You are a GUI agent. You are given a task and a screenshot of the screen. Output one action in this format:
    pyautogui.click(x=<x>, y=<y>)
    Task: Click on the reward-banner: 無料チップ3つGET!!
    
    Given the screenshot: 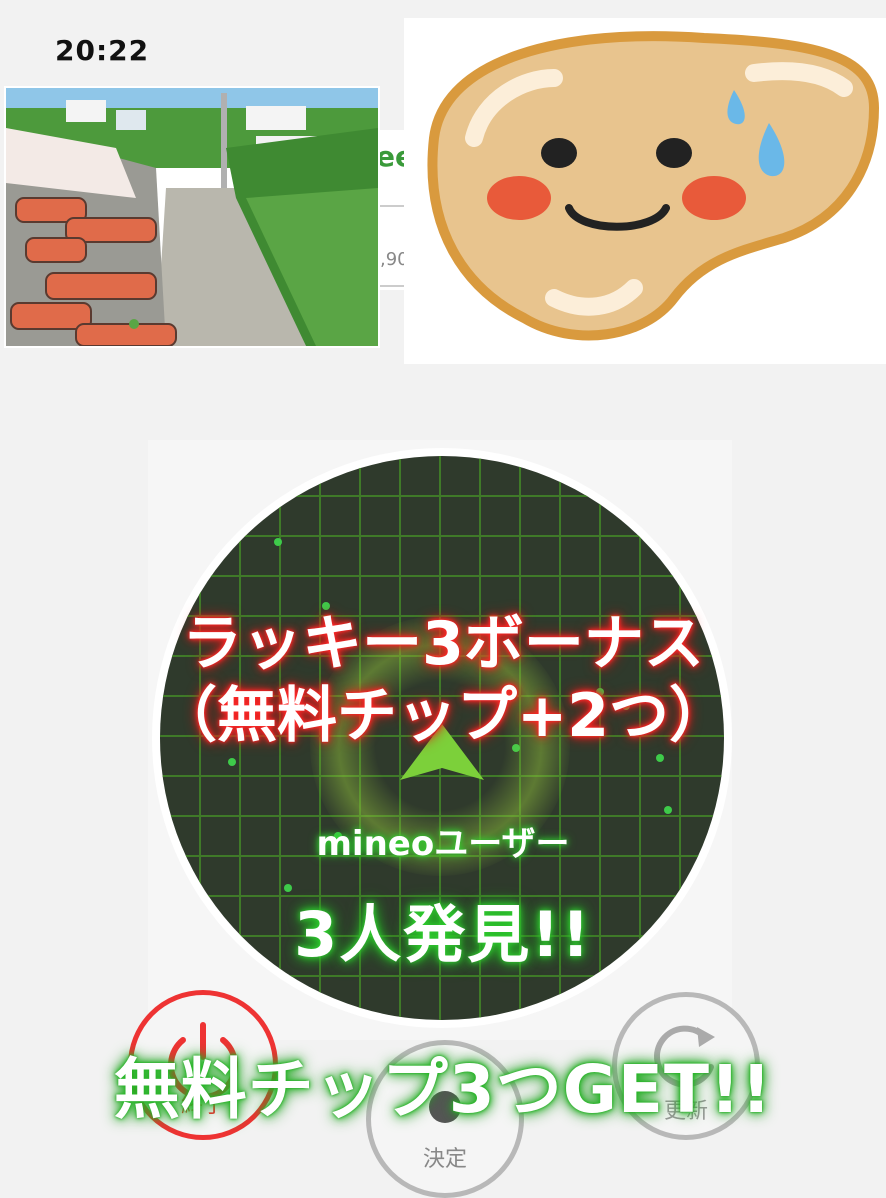 What is the action you would take?
    pyautogui.click(x=443, y=1089)
    